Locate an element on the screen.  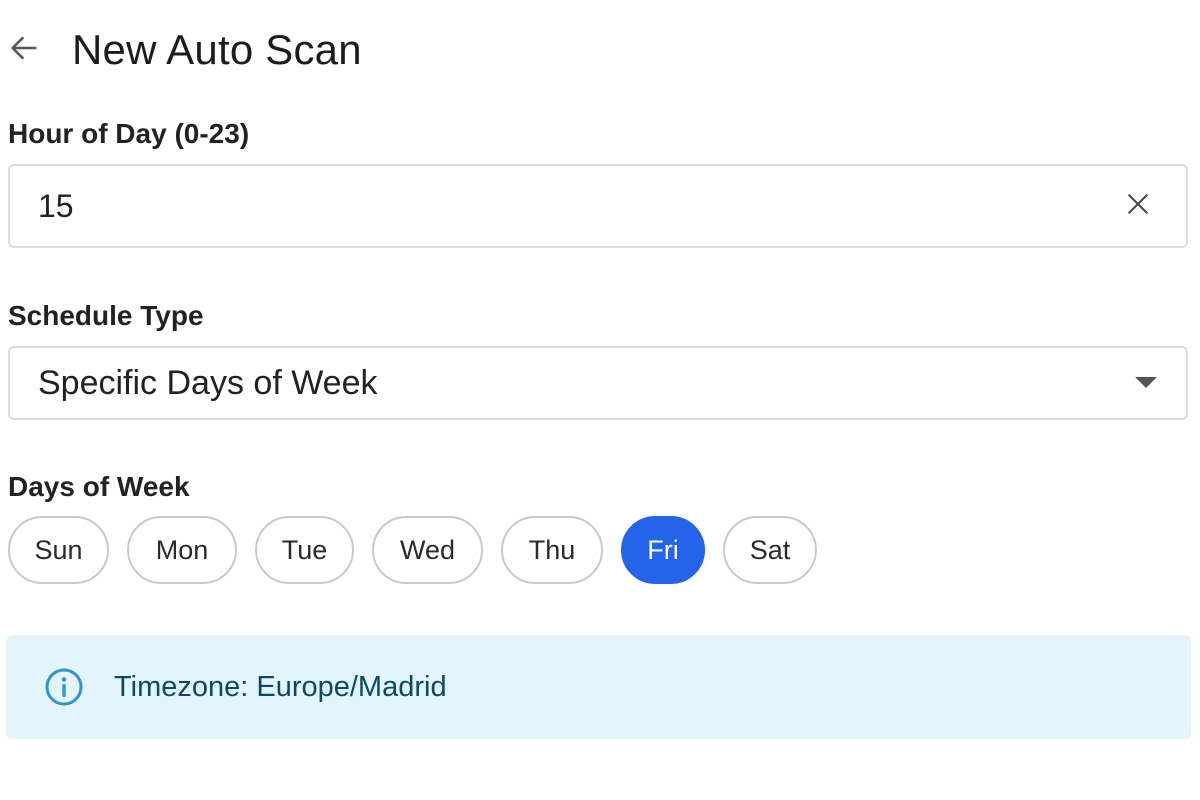
hour-of-day-input is located at coordinates (559, 206).